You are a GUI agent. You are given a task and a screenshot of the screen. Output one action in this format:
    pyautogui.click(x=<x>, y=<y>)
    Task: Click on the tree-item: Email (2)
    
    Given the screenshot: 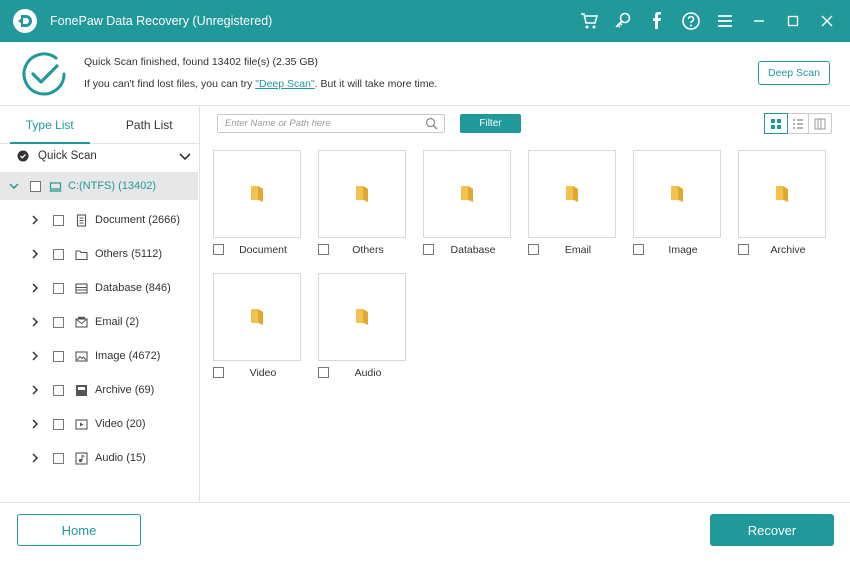 What is the action you would take?
    pyautogui.click(x=99, y=322)
    